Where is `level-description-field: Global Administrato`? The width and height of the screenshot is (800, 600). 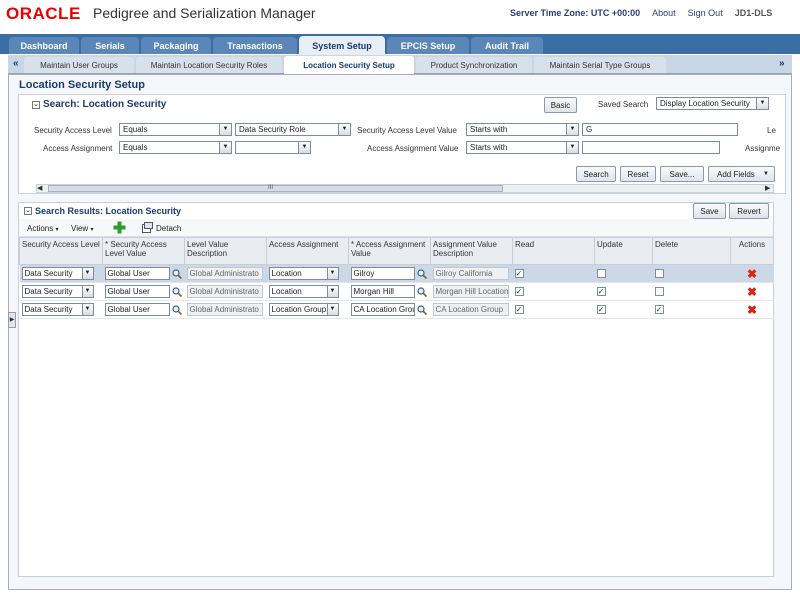
level-description-field: Global Administrato is located at coordinates (224, 273).